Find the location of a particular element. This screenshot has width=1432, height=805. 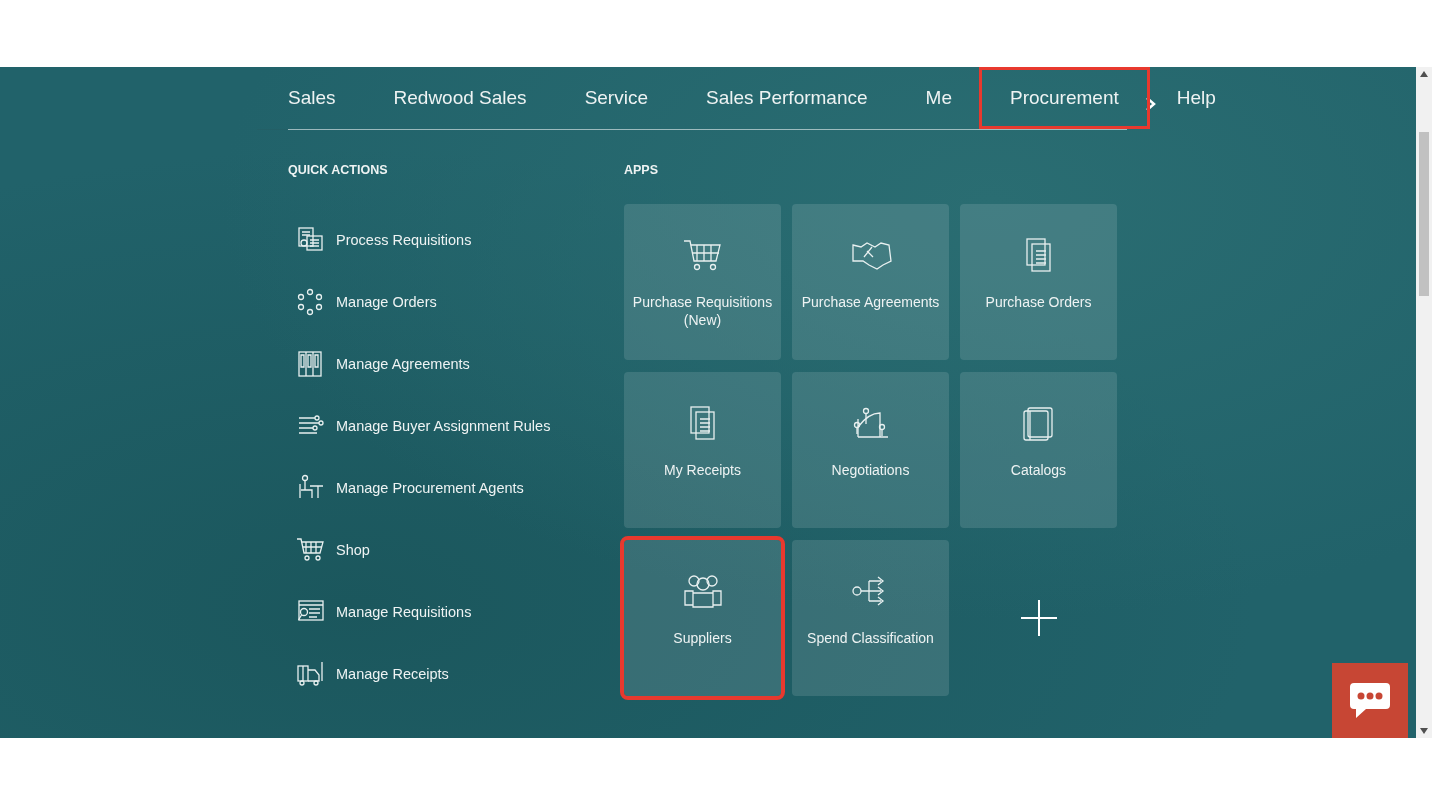

section-heading: APPS is located at coordinates (642, 171).